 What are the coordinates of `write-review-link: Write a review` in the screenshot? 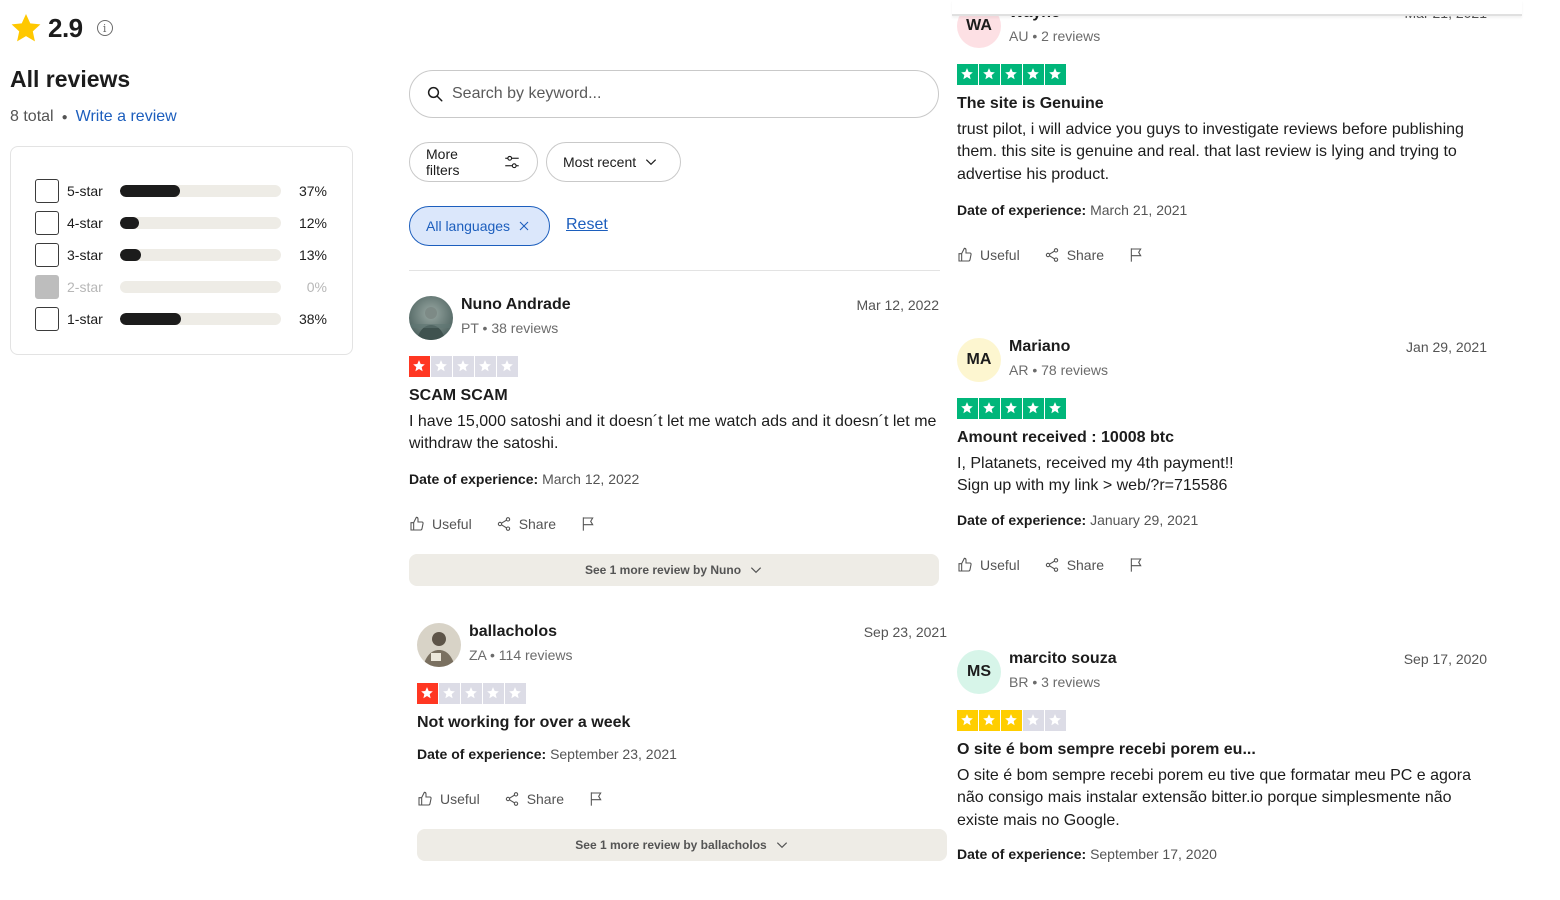 It's located at (126, 117).